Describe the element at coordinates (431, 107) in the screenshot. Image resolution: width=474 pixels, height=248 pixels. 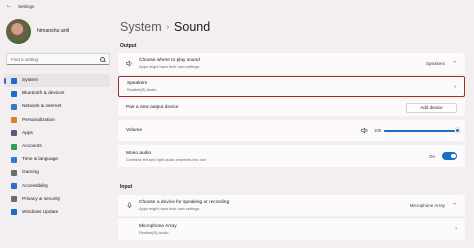
I see `add-device-button: Add device` at that location.